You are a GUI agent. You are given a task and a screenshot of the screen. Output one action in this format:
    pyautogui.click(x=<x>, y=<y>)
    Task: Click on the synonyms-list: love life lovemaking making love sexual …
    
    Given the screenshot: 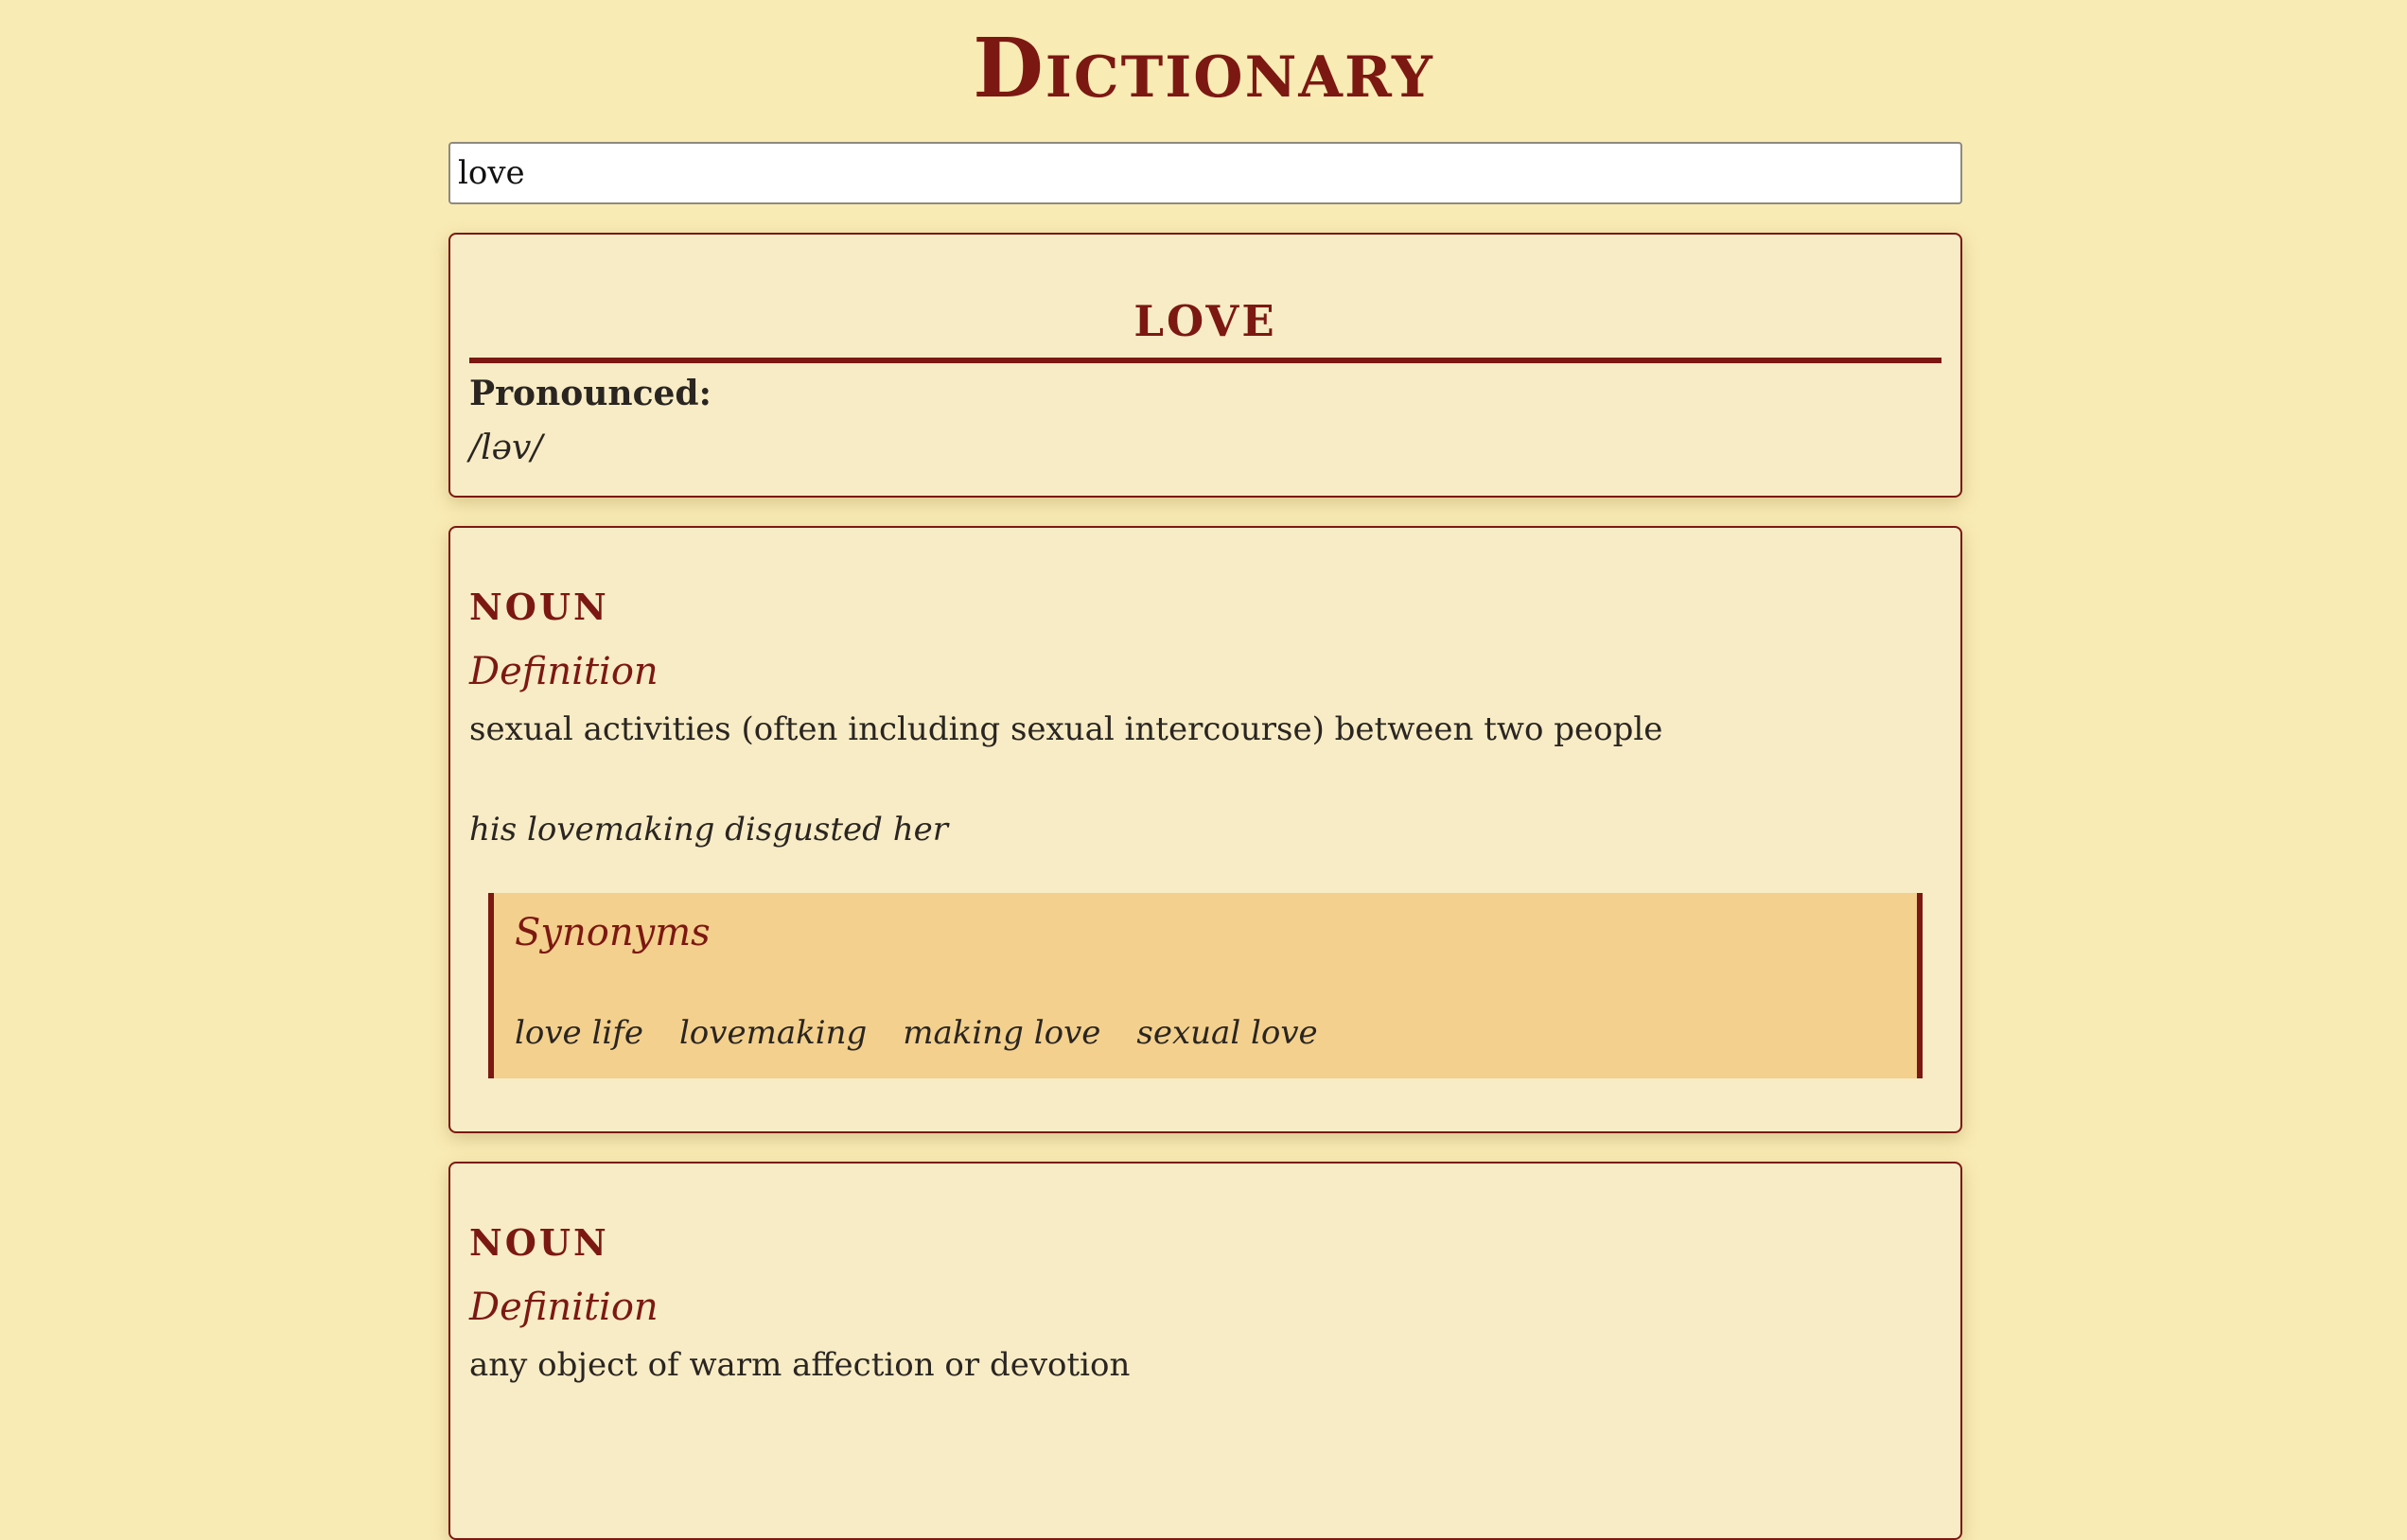 What is the action you would take?
    pyautogui.click(x=1205, y=1033)
    